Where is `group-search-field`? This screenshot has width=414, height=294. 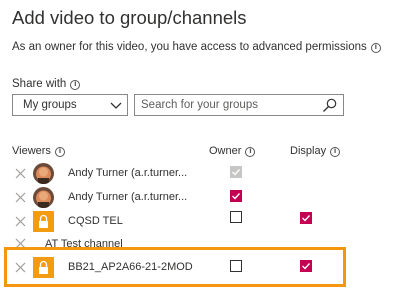
group-search-field is located at coordinates (239, 105).